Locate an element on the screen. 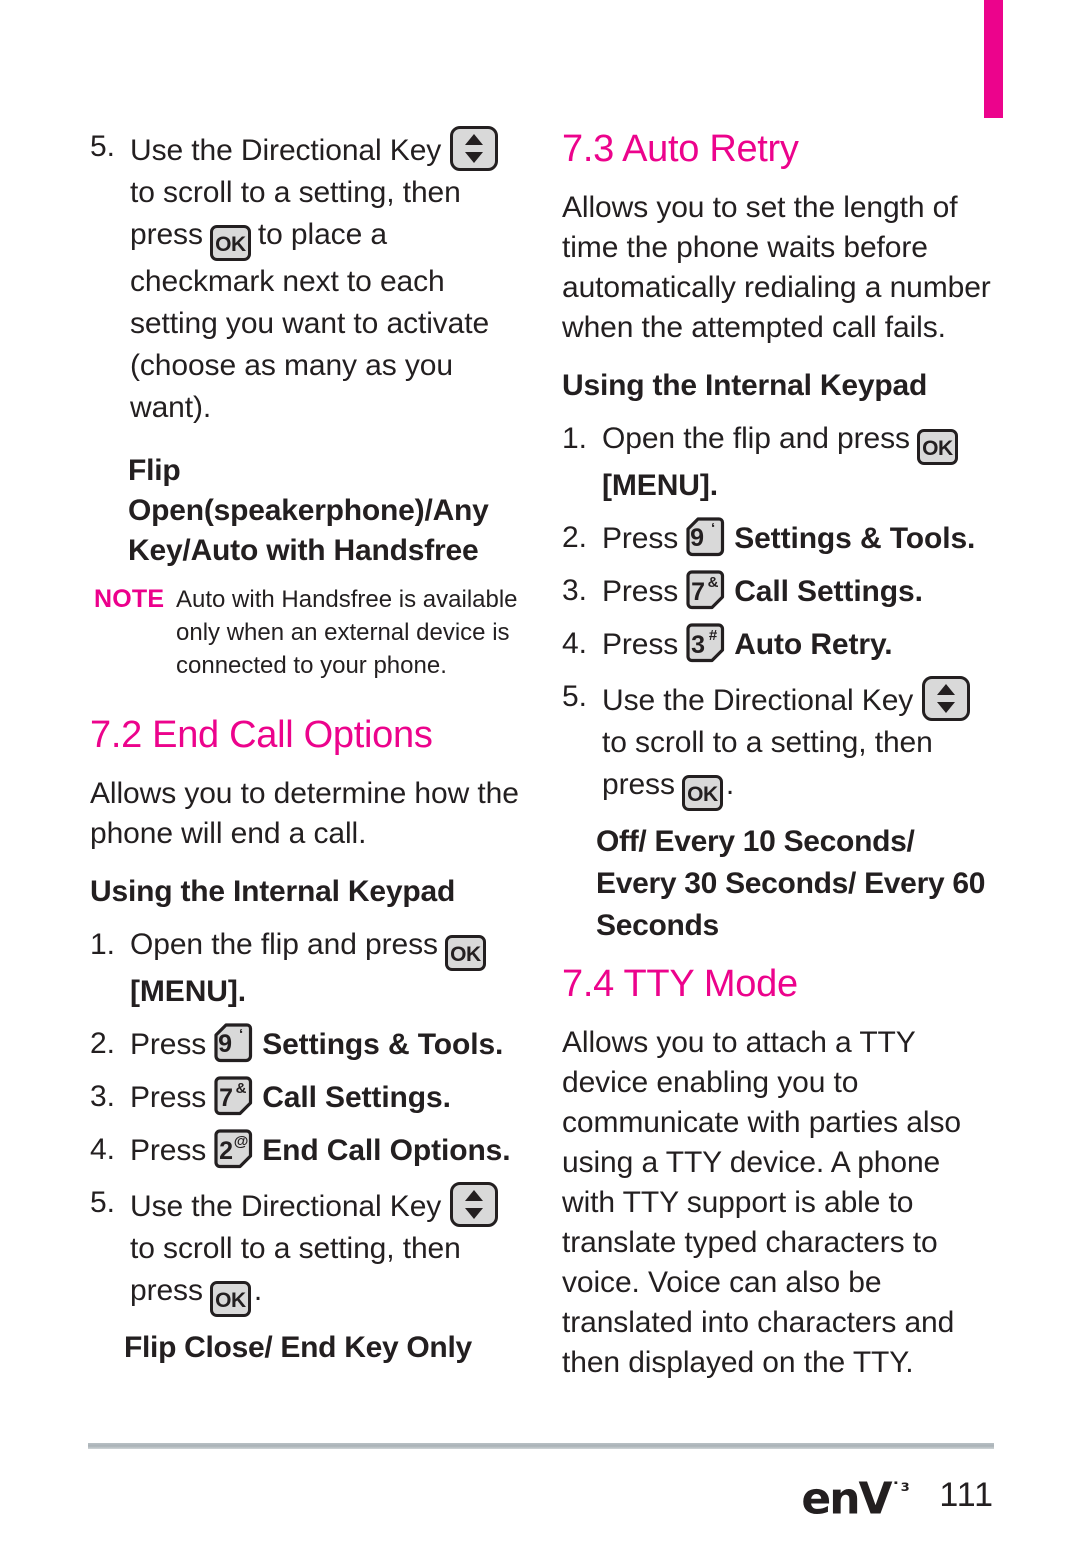  keypad-heading-7-3: Using the Internal Keypad is located at coordinates (745, 385).